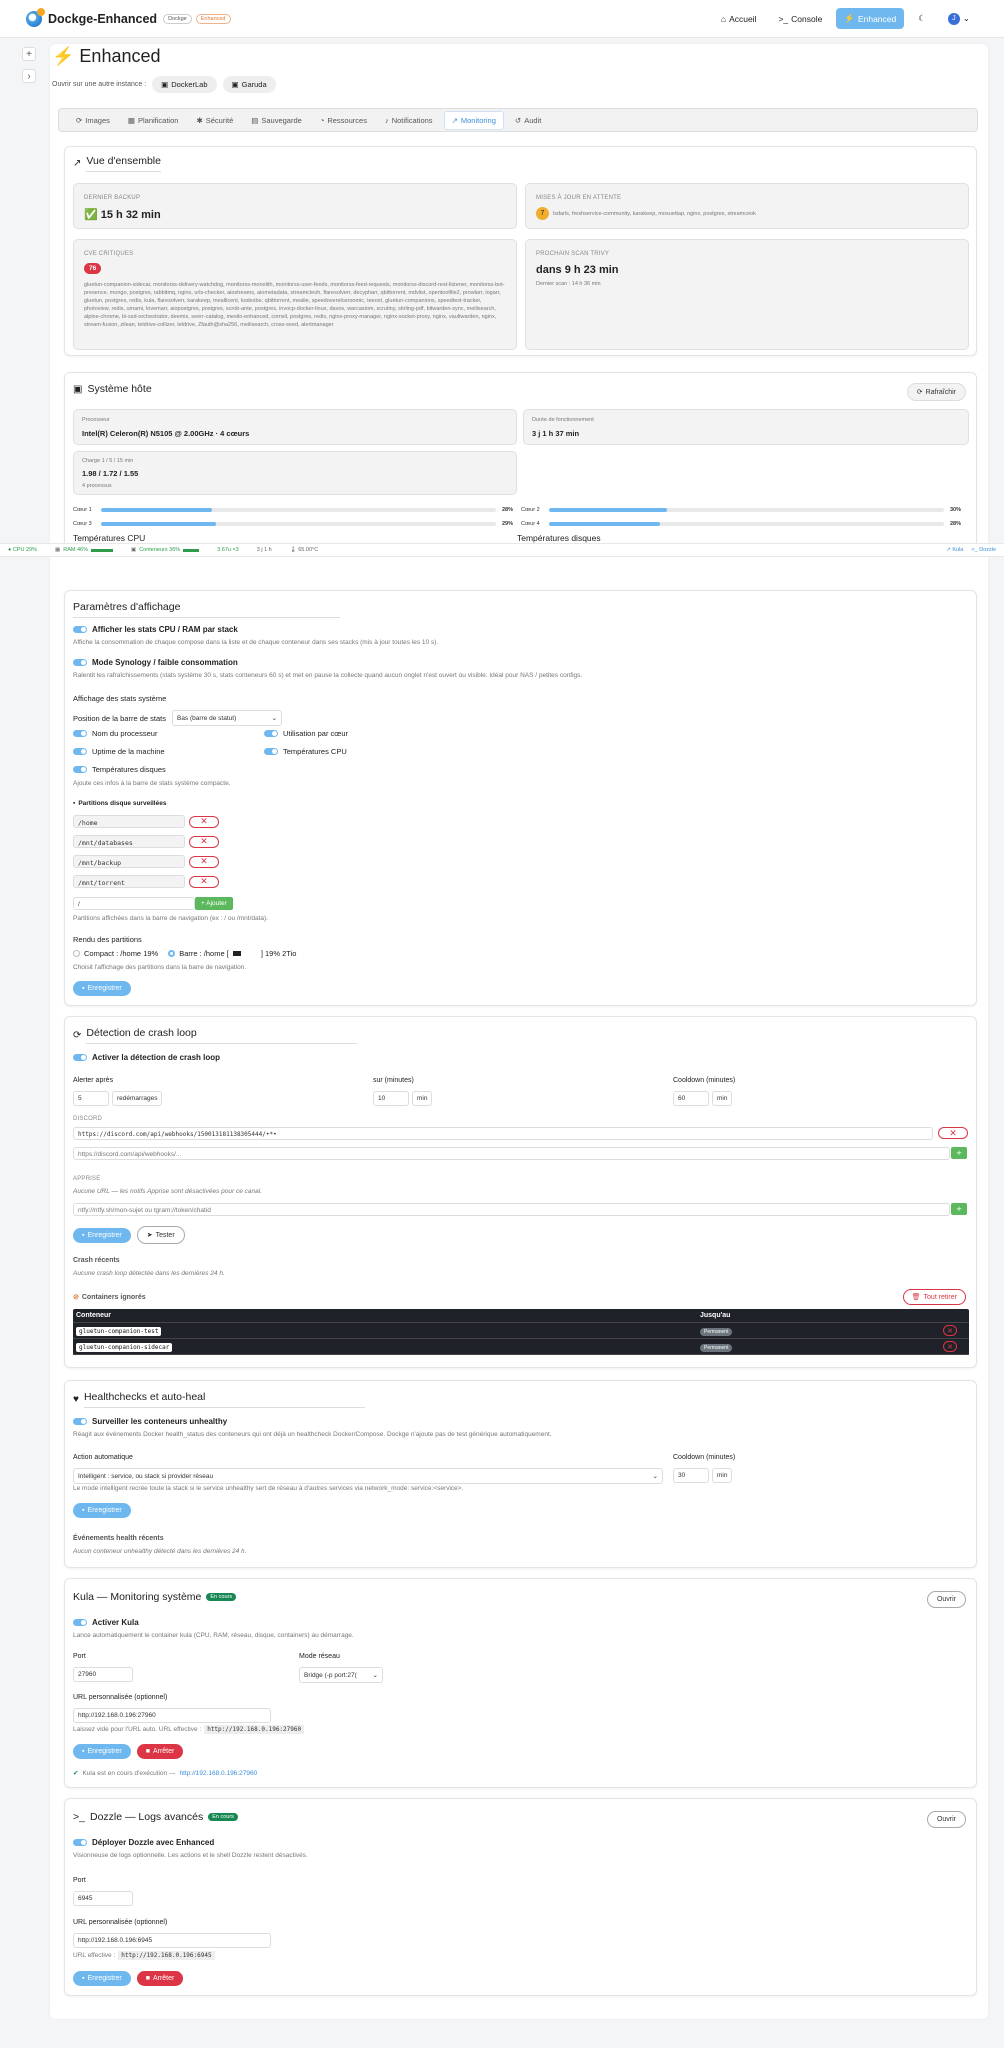 The height and width of the screenshot is (2048, 1004). What do you see at coordinates (80, 1622) in the screenshot?
I see `kula-enable-toggle` at bounding box center [80, 1622].